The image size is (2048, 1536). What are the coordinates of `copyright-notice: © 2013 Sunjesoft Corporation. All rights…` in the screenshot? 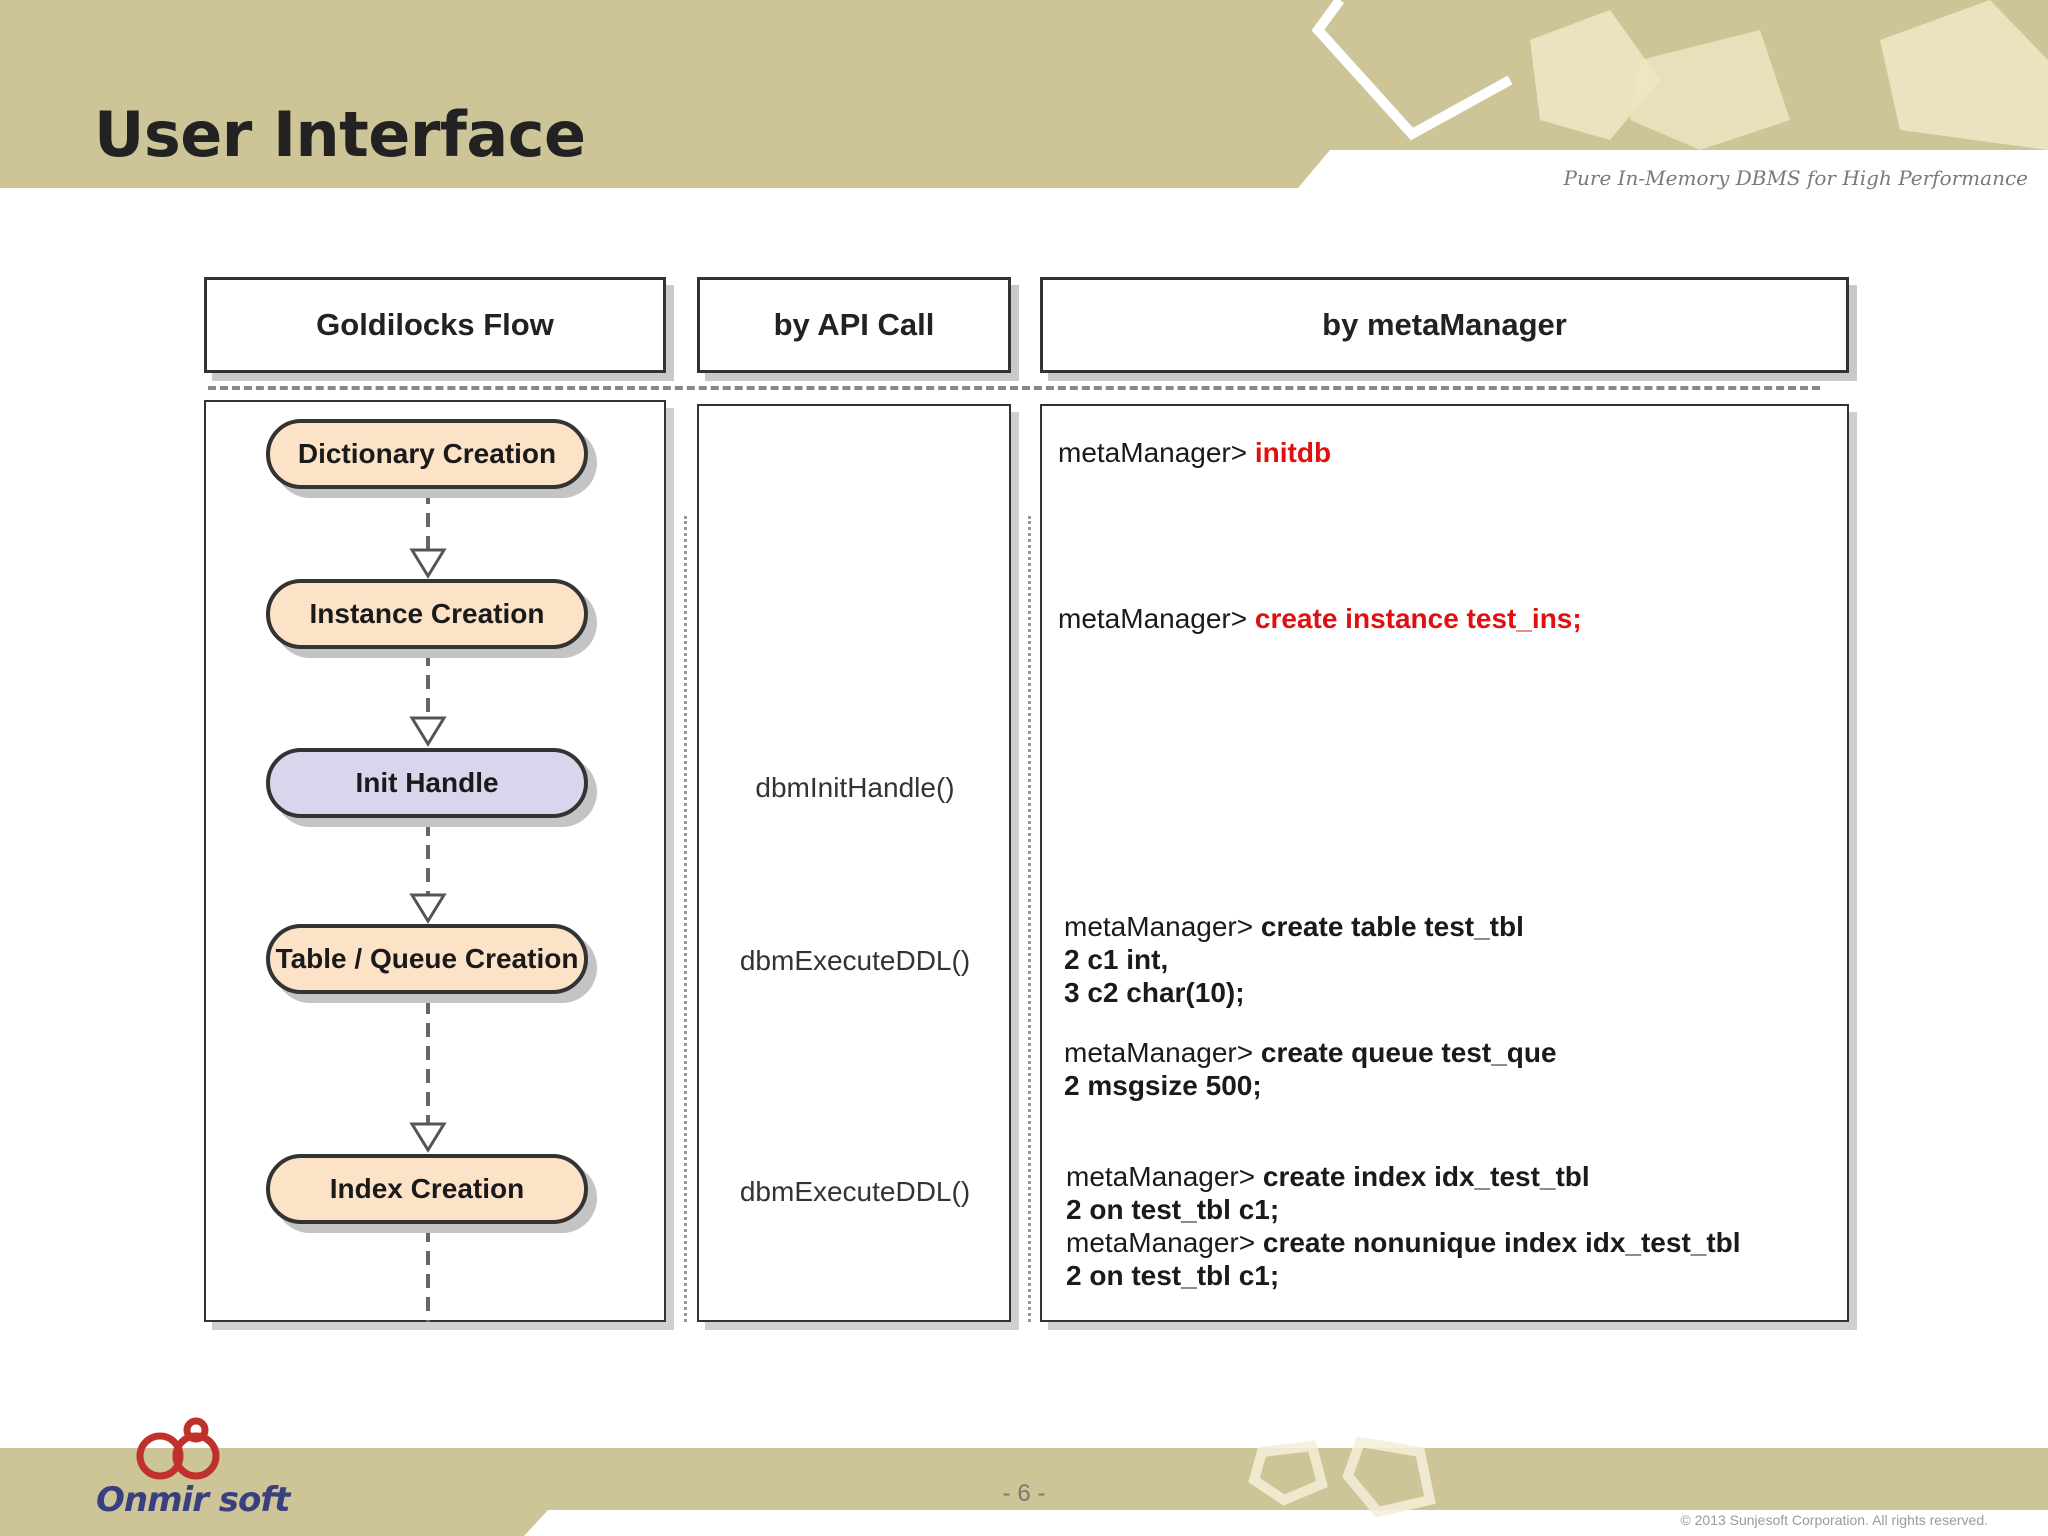 It's located at (1834, 1520).